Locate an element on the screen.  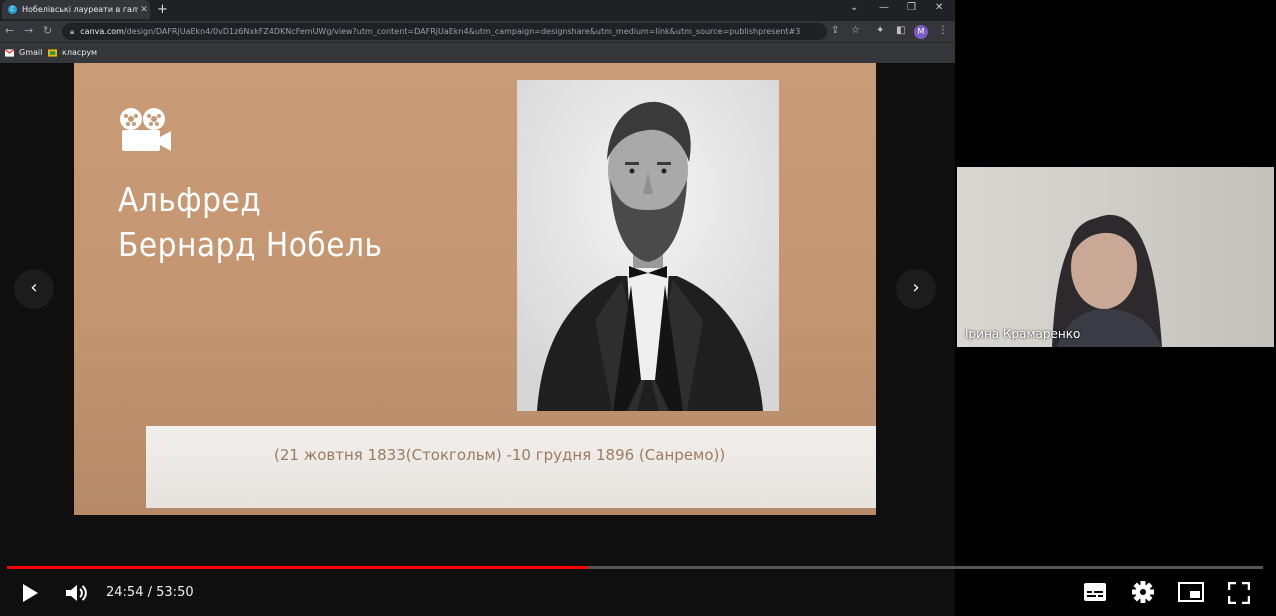
tab-search-icon: ⌄ is located at coordinates (854, 7).